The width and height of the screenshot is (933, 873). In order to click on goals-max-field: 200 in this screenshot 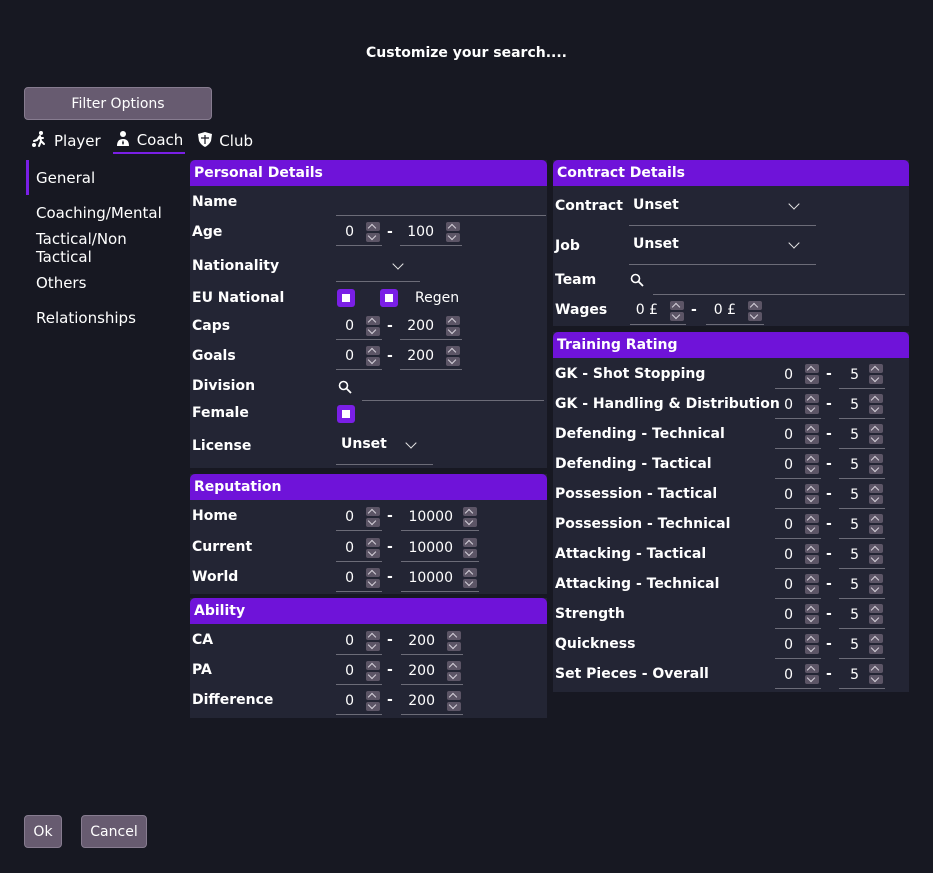, I will do `click(431, 357)`.